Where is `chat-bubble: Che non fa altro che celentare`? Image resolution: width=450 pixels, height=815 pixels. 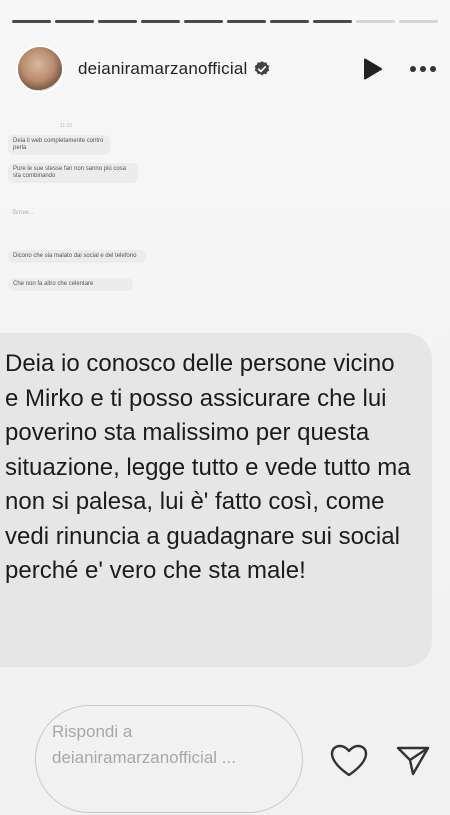
chat-bubble: Che non fa altro che celentare is located at coordinates (70, 284).